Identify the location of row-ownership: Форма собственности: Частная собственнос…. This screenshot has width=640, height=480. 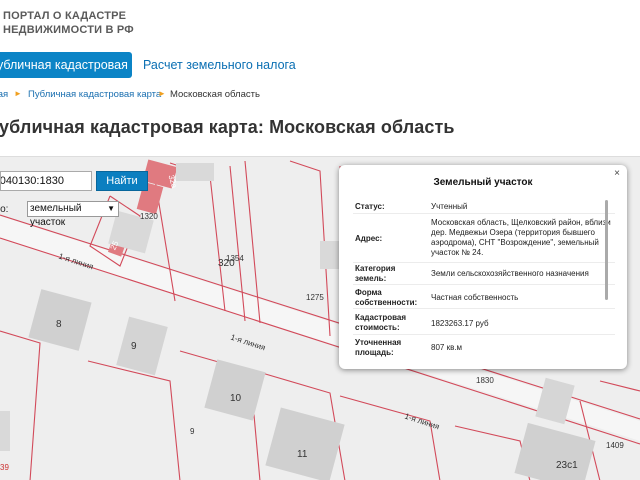
(484, 298).